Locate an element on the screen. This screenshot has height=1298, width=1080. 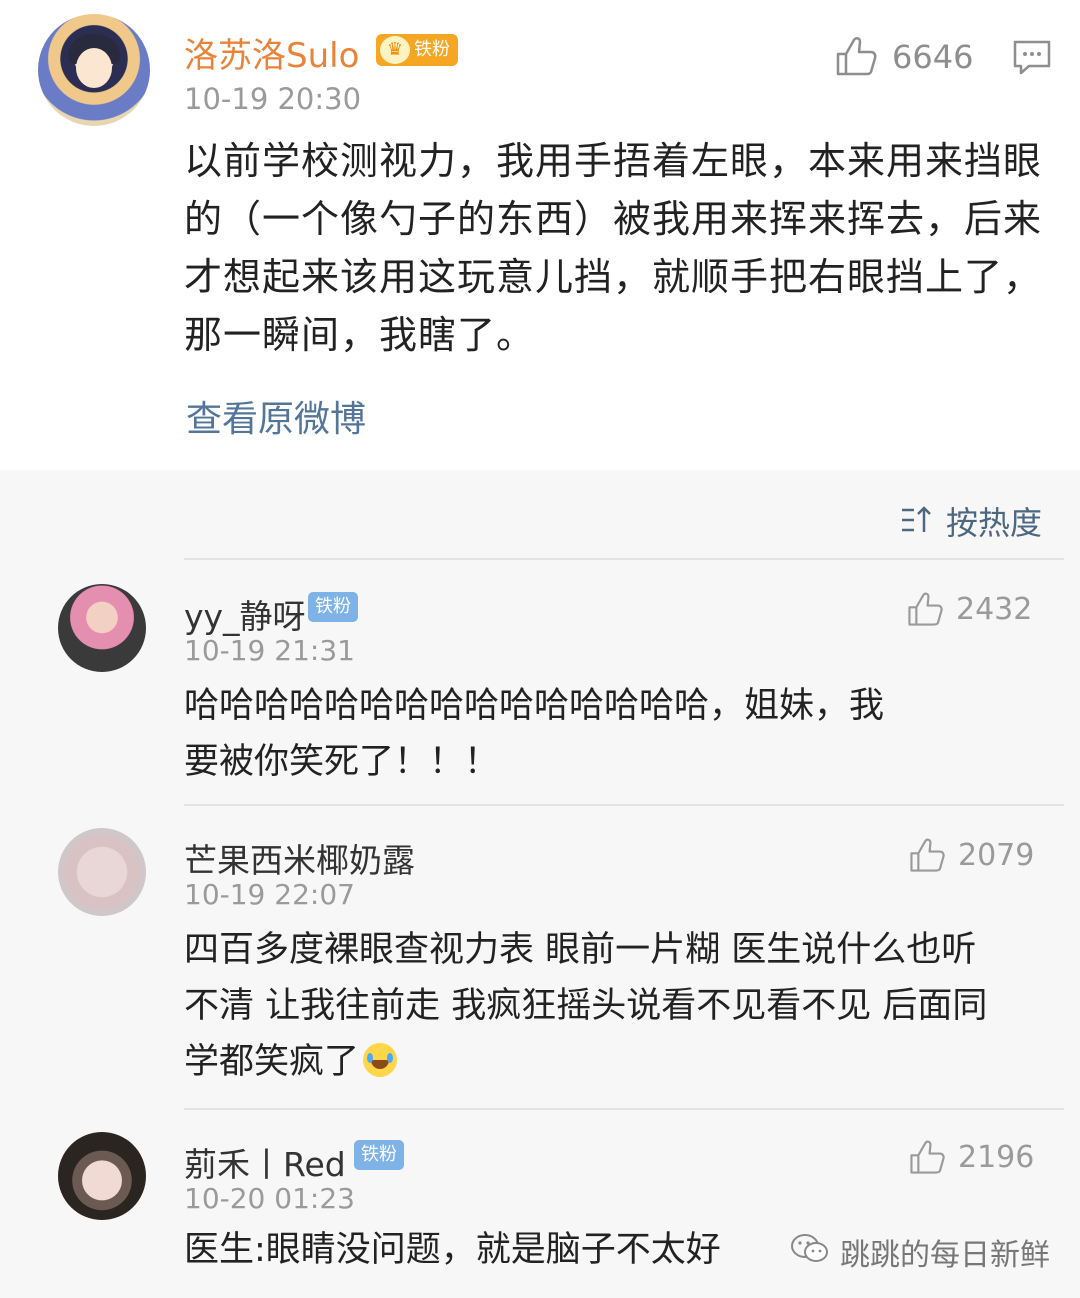
comment-text-line-with-emoji: 学都笑疯了 is located at coordinates (614, 1062).